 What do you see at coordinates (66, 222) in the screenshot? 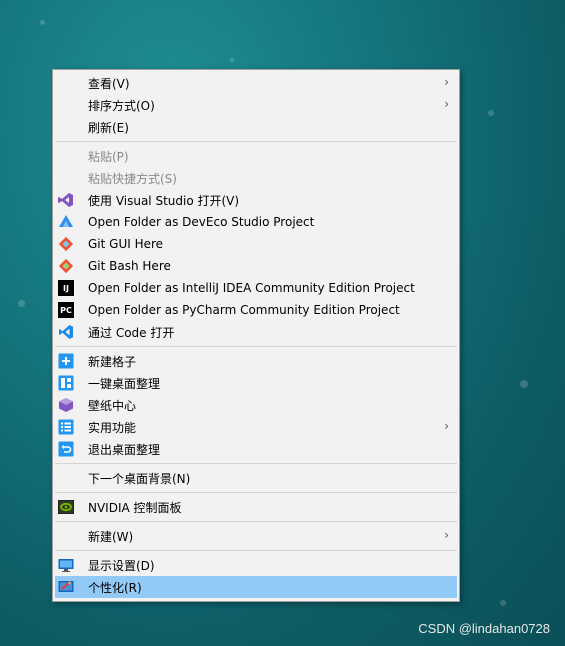
I see `deveco-studio-icon` at bounding box center [66, 222].